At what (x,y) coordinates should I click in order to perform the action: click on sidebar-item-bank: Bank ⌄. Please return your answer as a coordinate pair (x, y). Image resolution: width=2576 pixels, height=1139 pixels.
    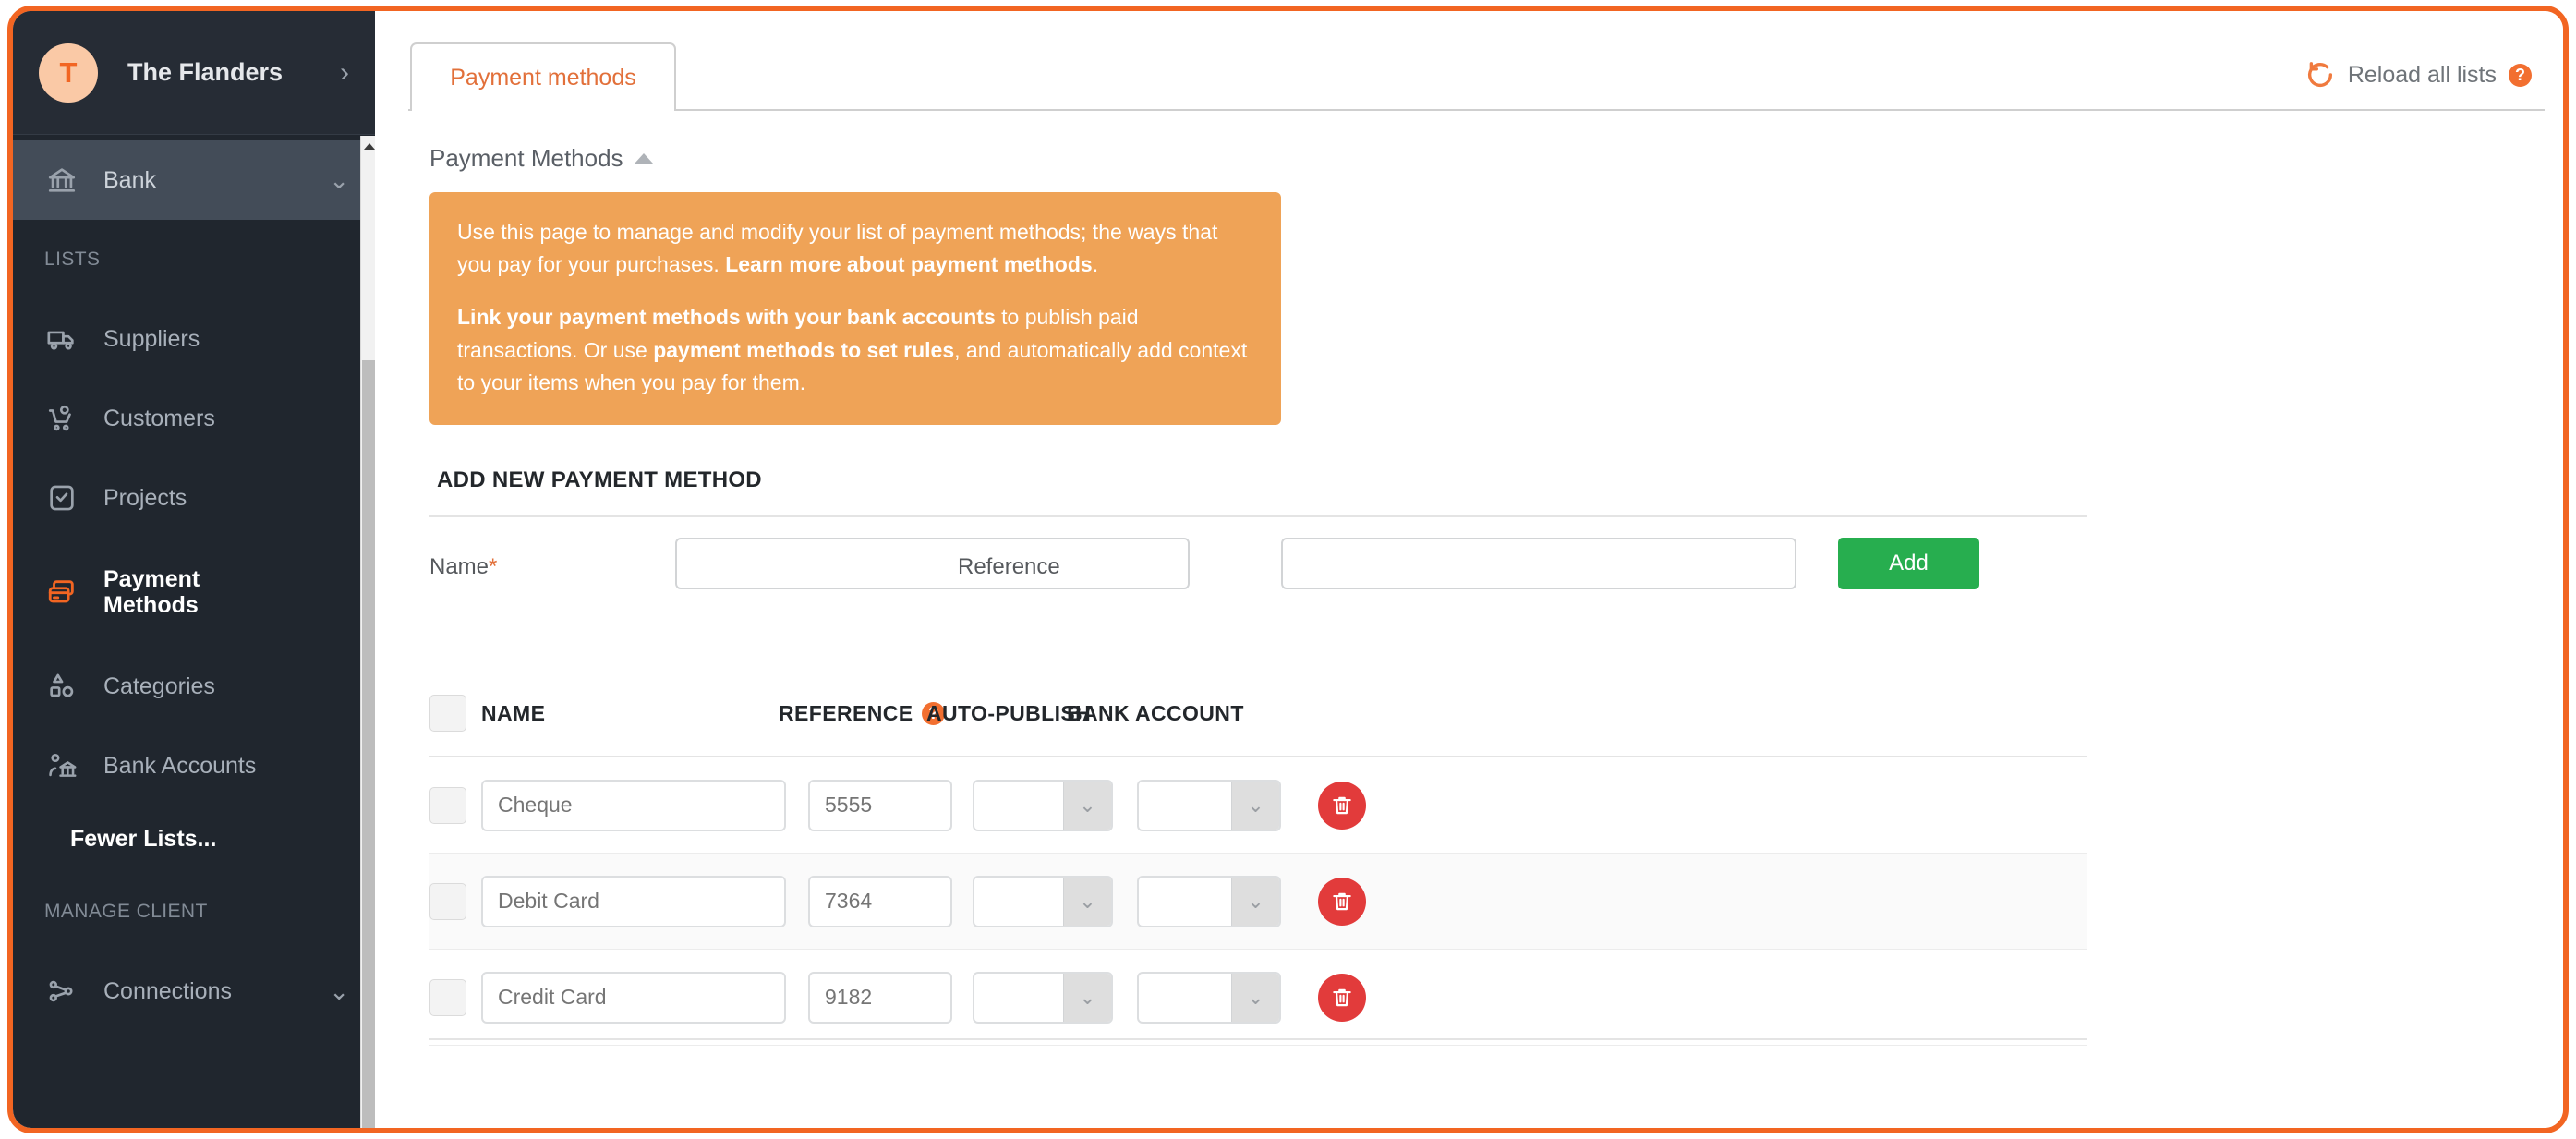
    Looking at the image, I should click on (194, 180).